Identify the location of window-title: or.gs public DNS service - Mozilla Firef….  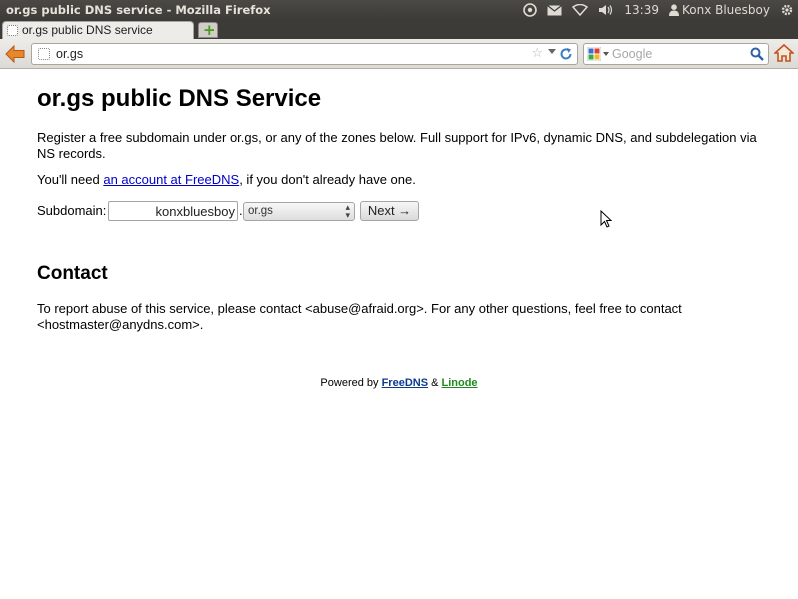
(138, 10).